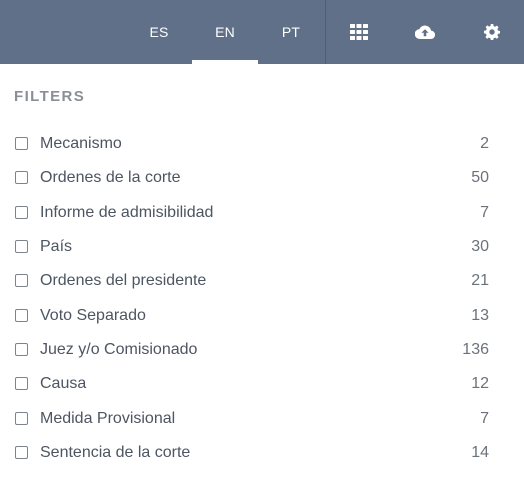  I want to click on filter-count: 13, so click(480, 315).